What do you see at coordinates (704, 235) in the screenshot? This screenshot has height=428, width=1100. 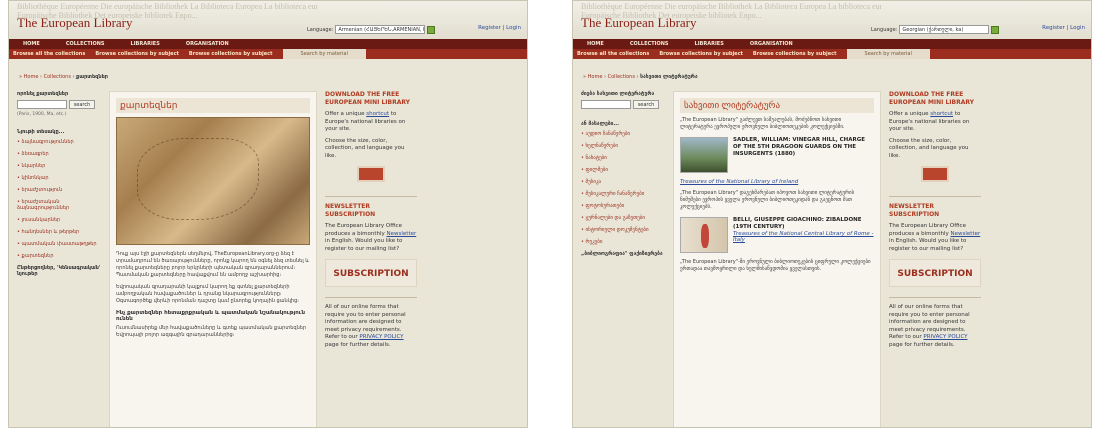 I see `manuscript-thumbnail` at bounding box center [704, 235].